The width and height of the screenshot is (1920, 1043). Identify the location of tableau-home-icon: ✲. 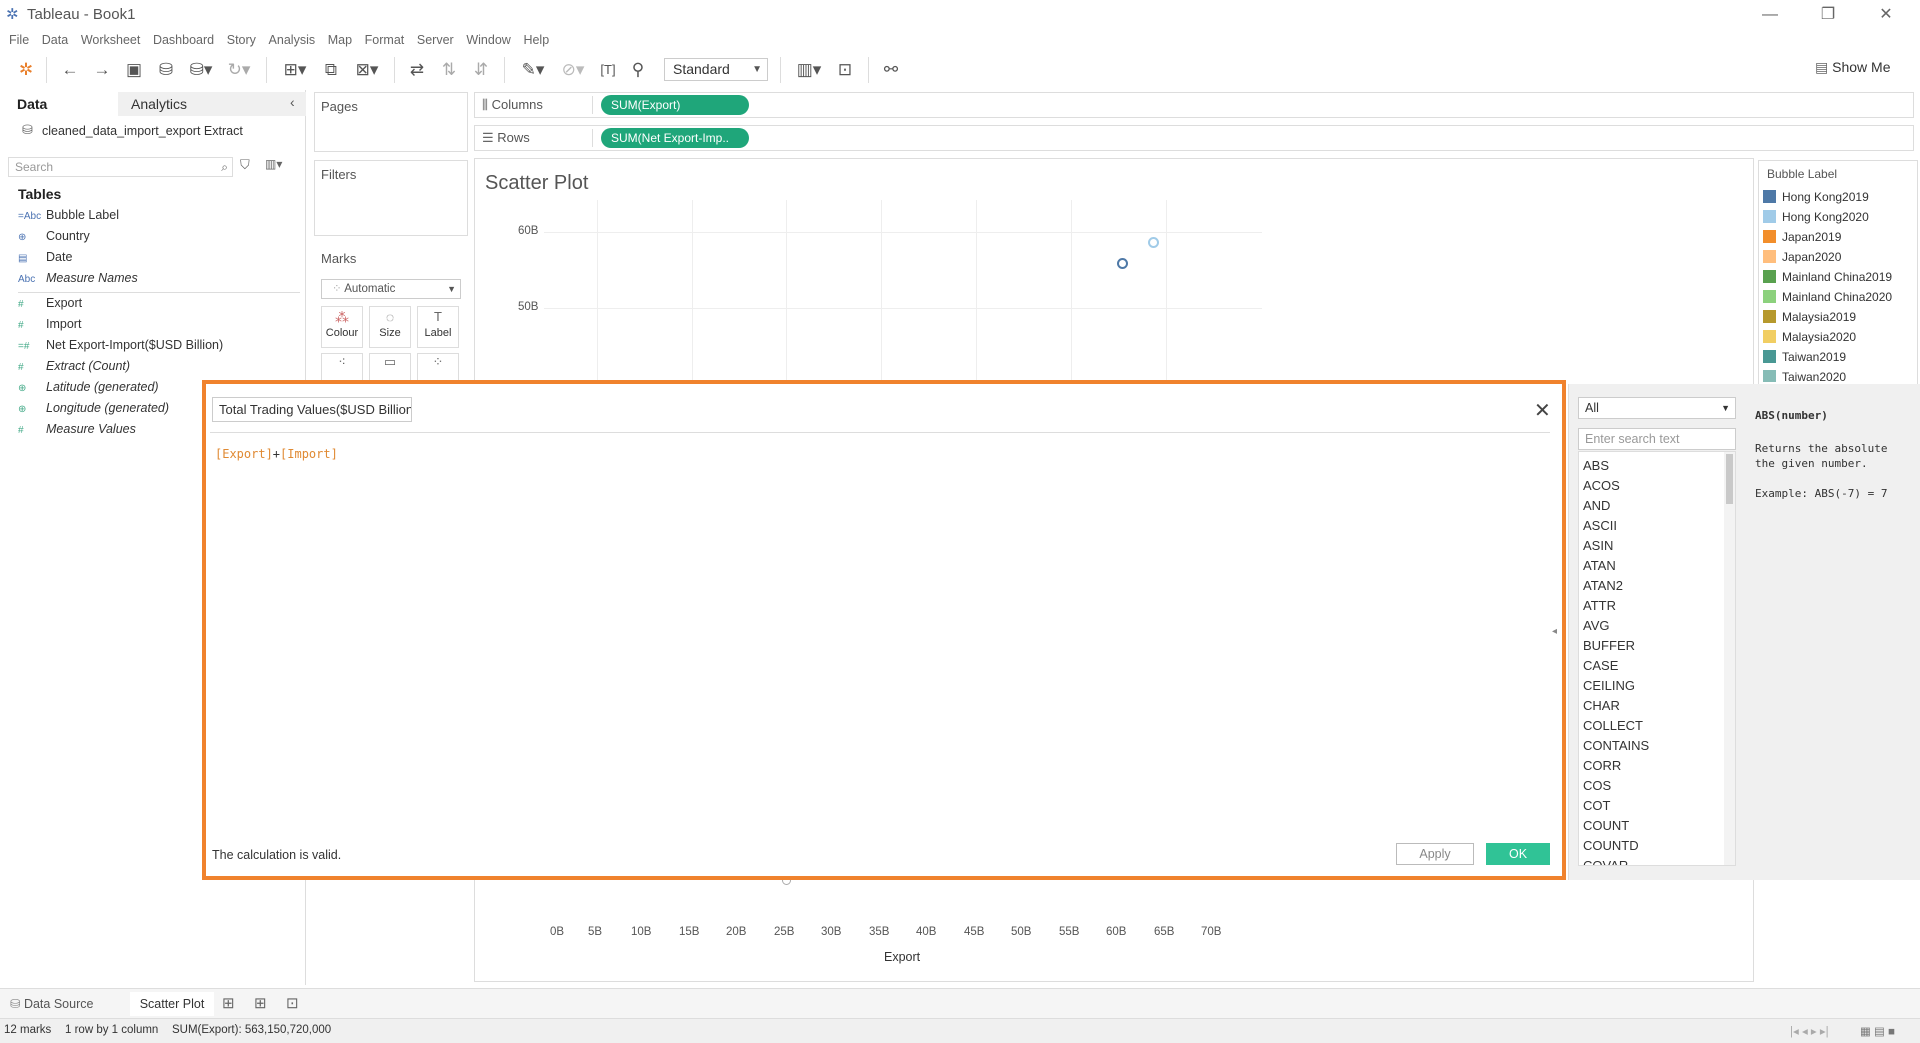
(26, 70).